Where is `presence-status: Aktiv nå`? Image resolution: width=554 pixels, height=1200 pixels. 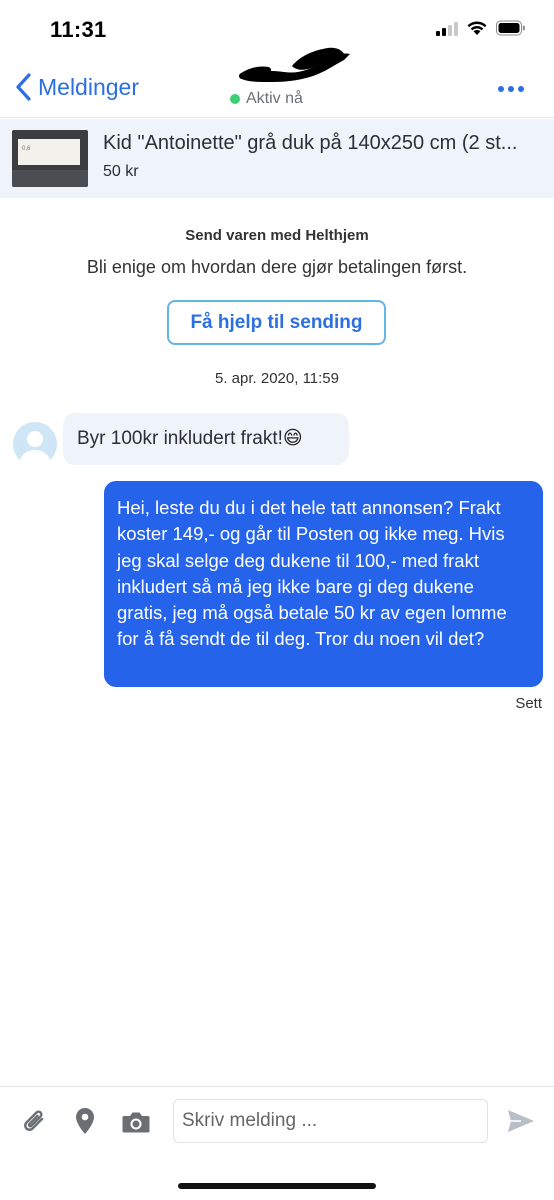
presence-status: Aktiv nå is located at coordinates (266, 99).